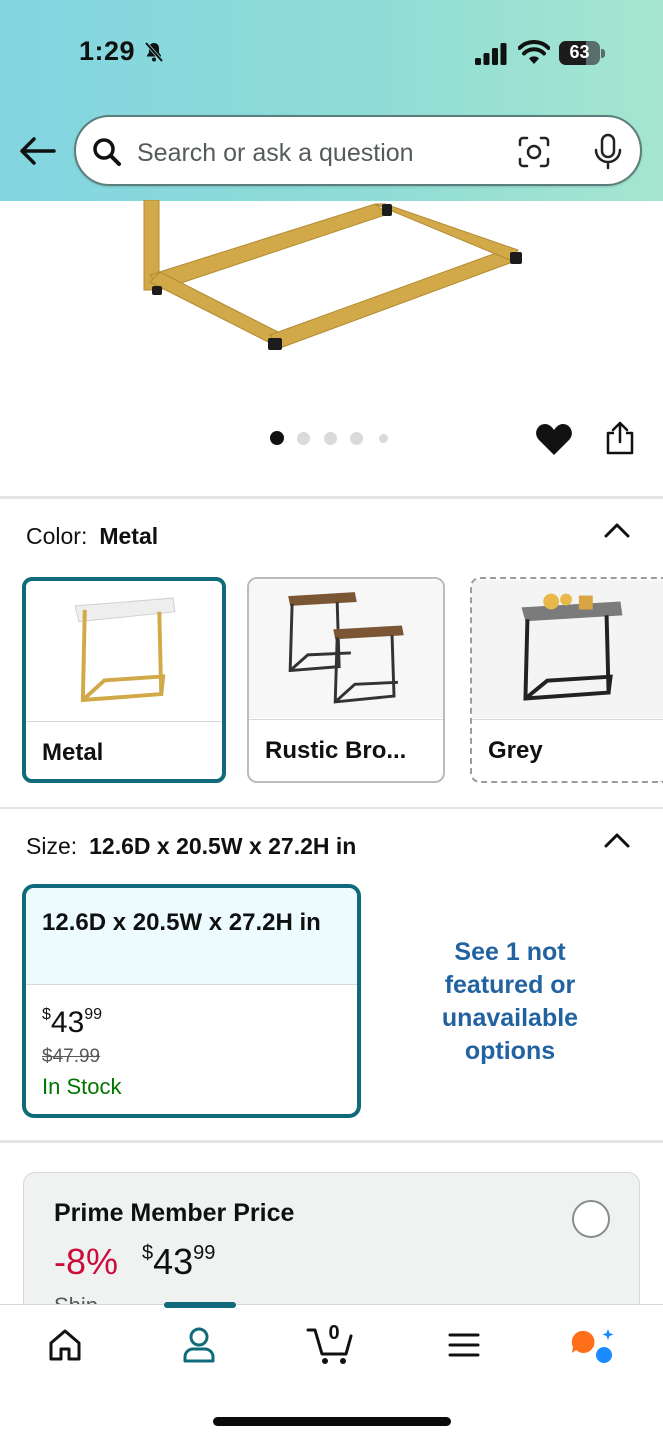 The height and width of the screenshot is (1440, 663). Describe the element at coordinates (554, 439) in the screenshot. I see `heart-icon` at that location.